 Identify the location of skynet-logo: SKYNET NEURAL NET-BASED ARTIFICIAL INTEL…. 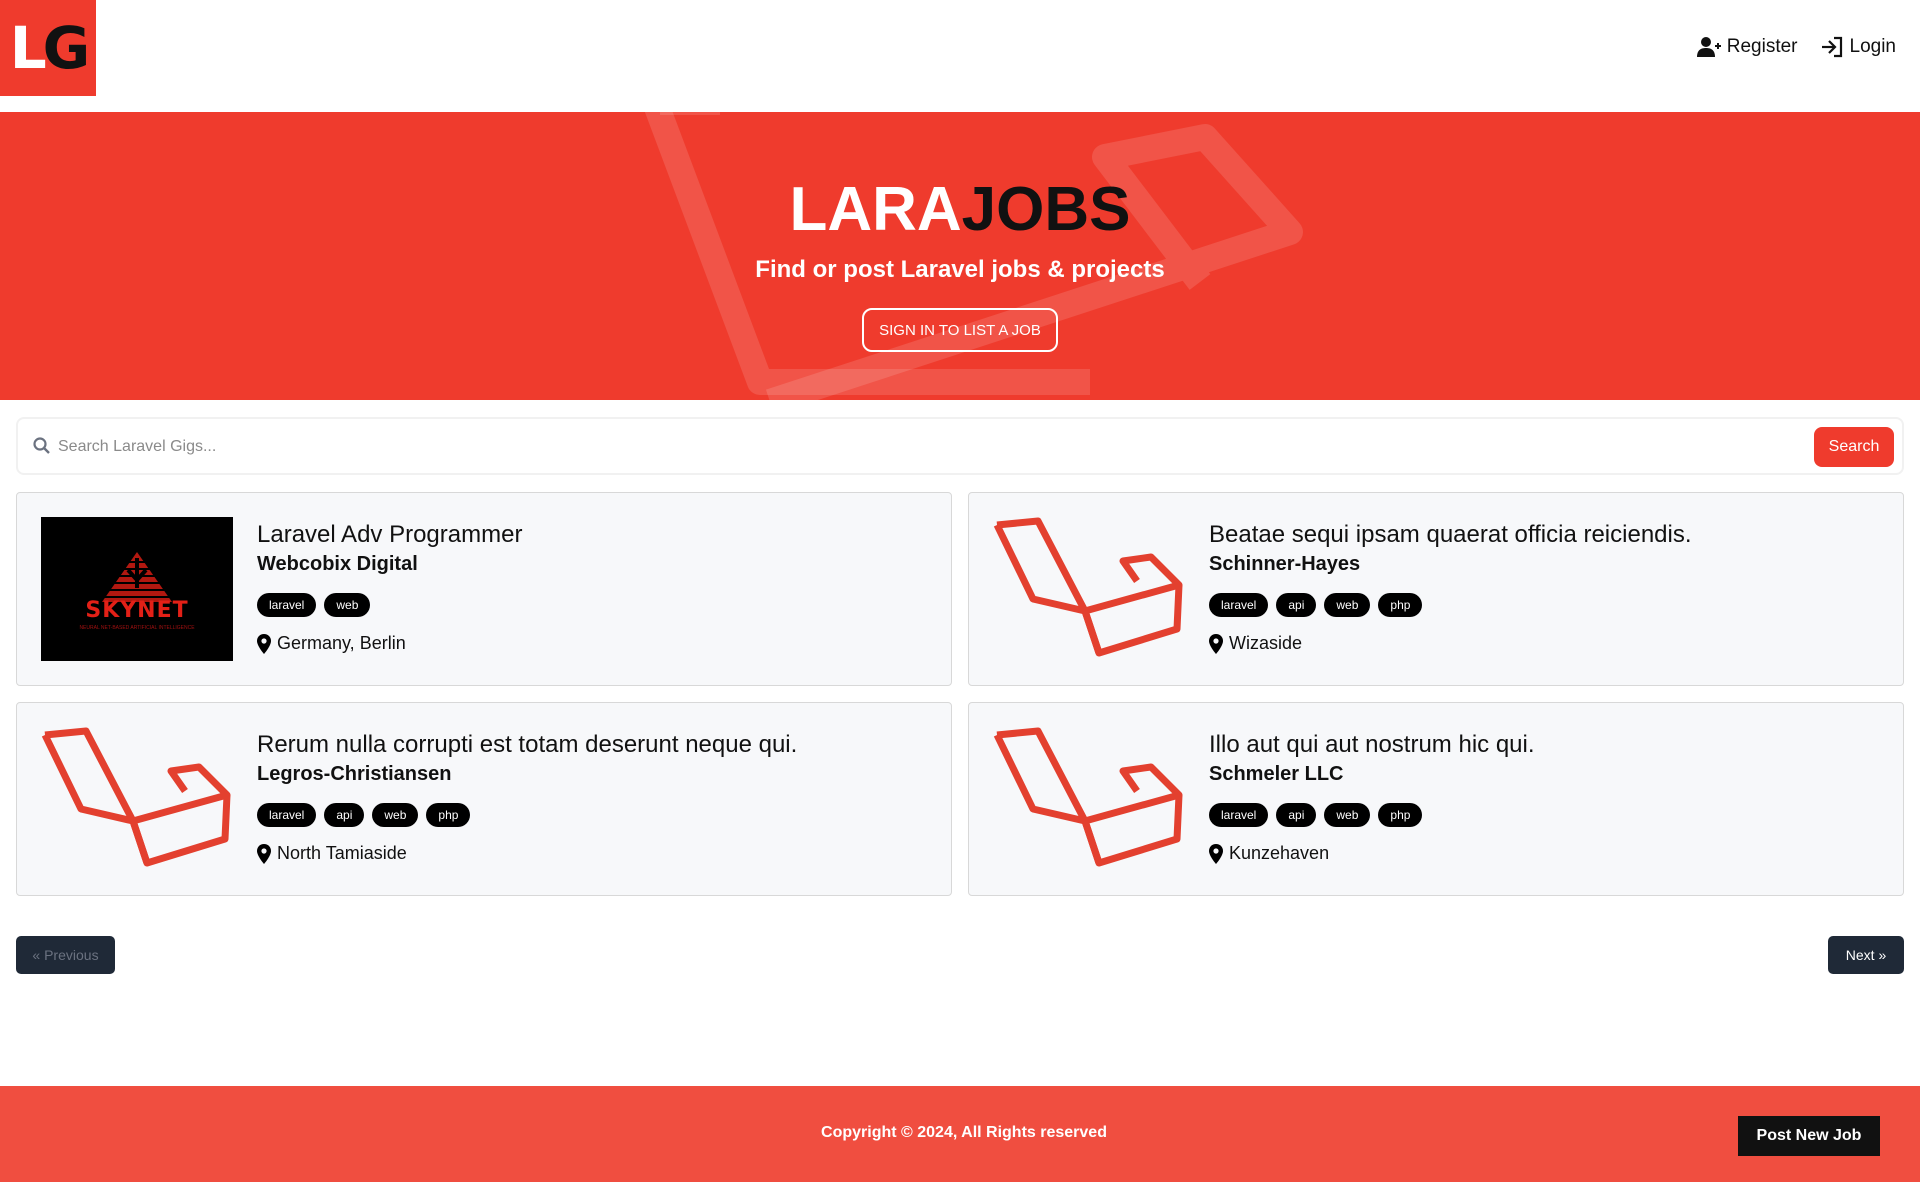
(137, 589).